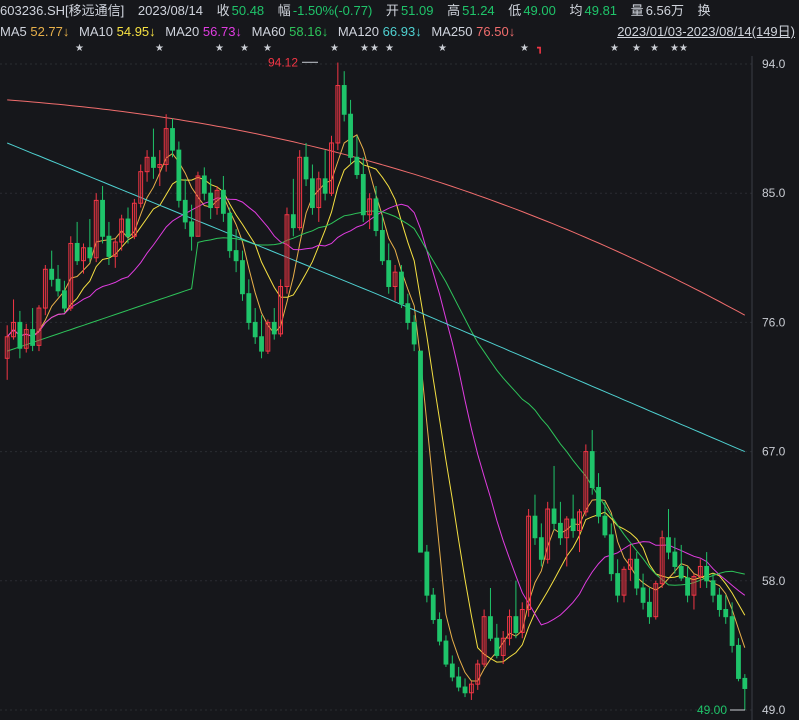  Describe the element at coordinates (62, 10) in the screenshot. I see `stock-code: 603236.SH[移远通信]` at that location.